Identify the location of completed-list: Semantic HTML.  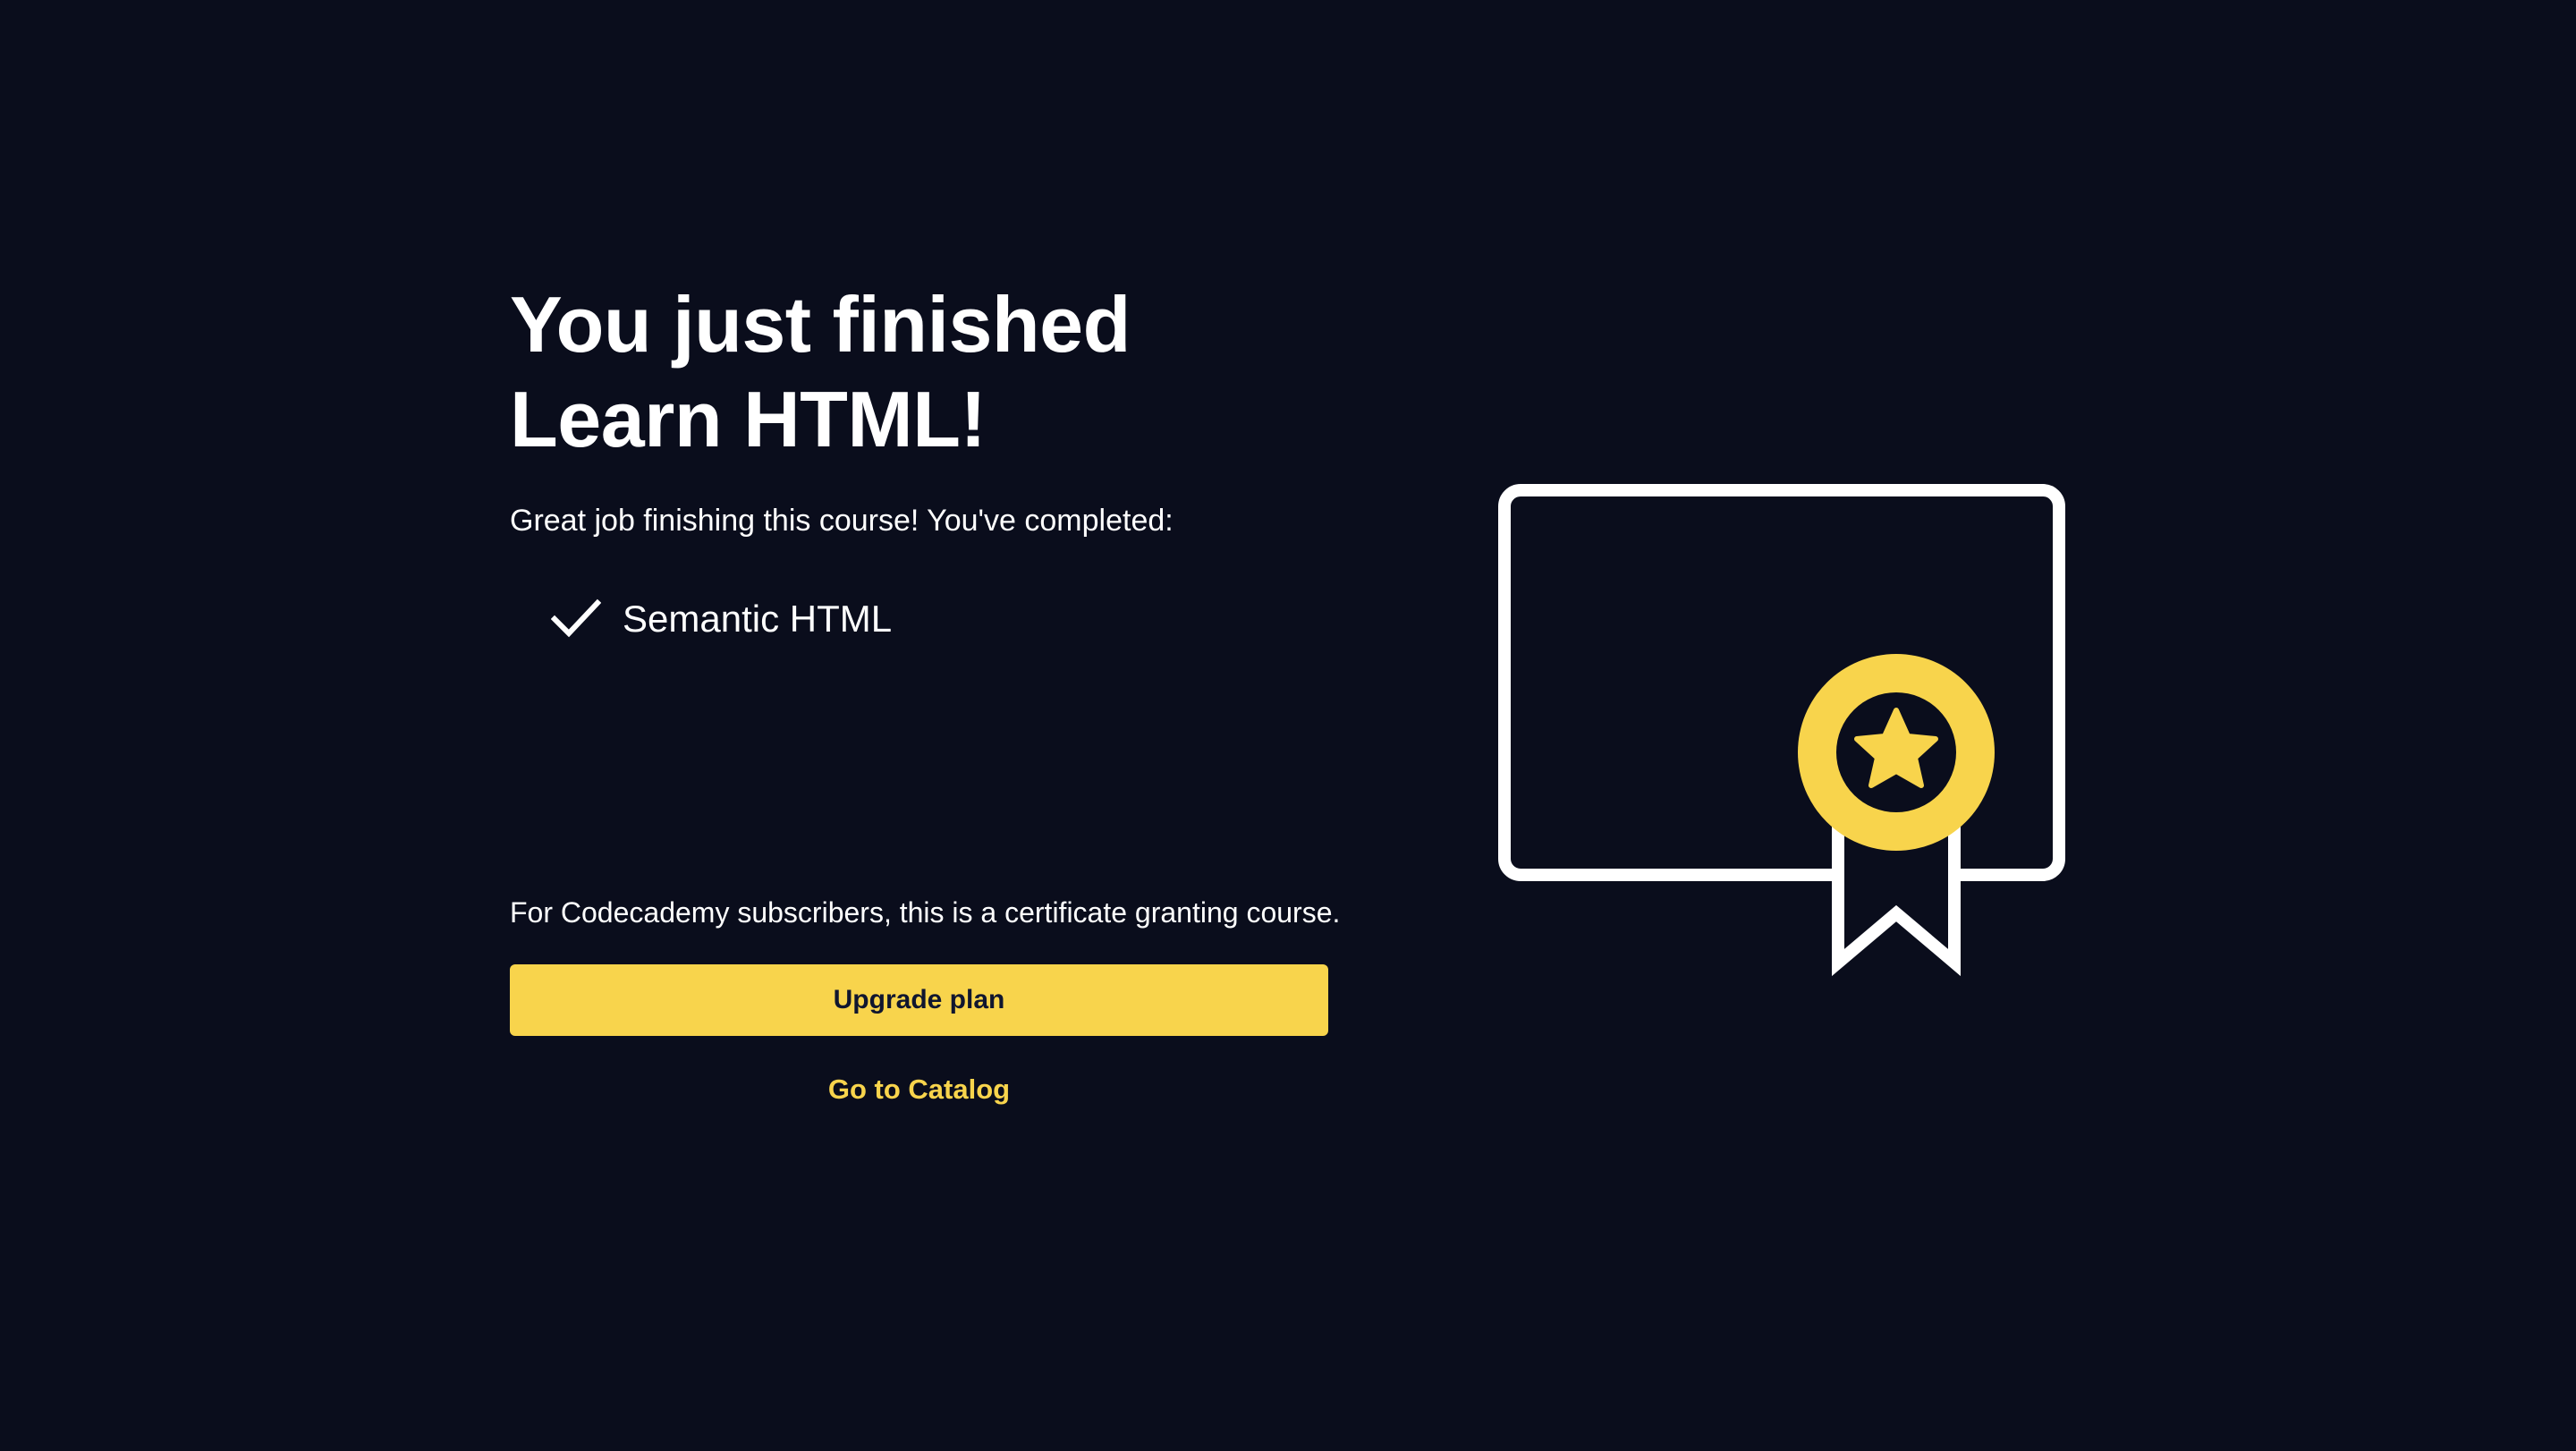
(919, 619).